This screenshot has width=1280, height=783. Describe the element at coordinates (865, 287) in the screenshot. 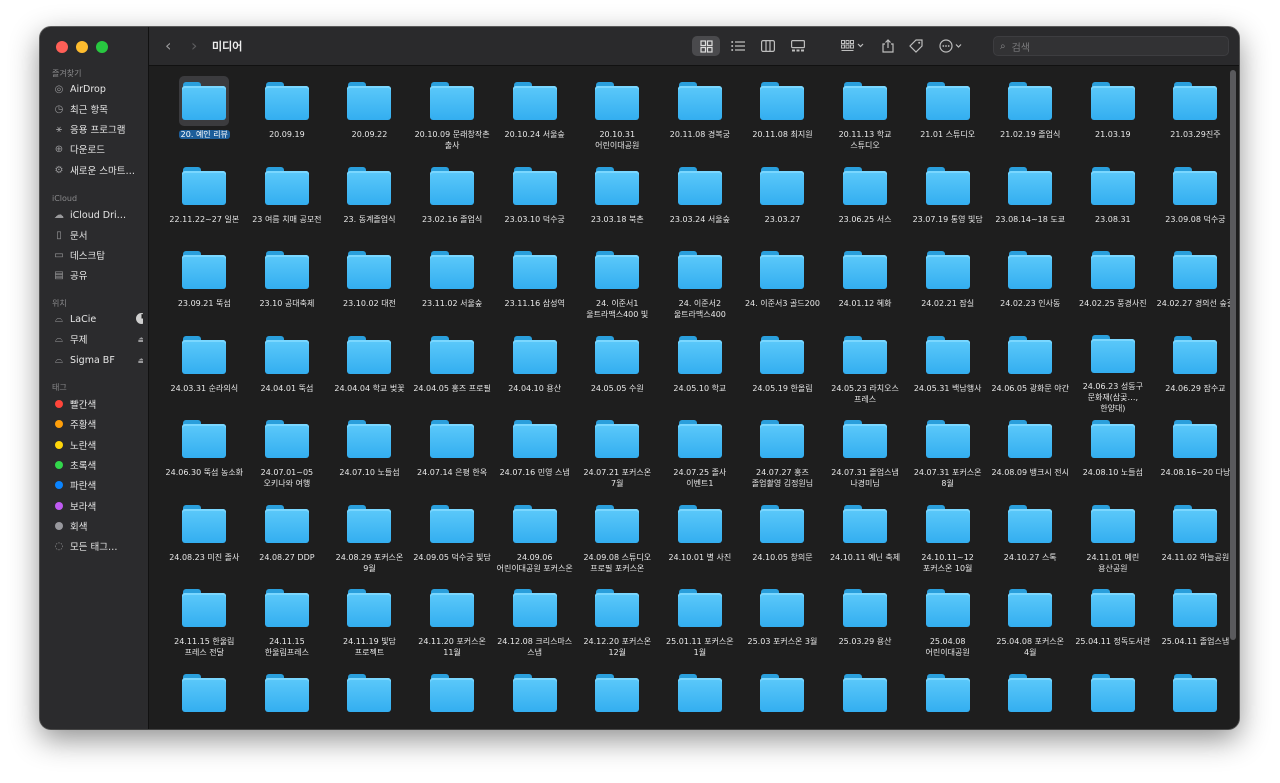

I see `folder-item: 24.01.12 혜화` at that location.